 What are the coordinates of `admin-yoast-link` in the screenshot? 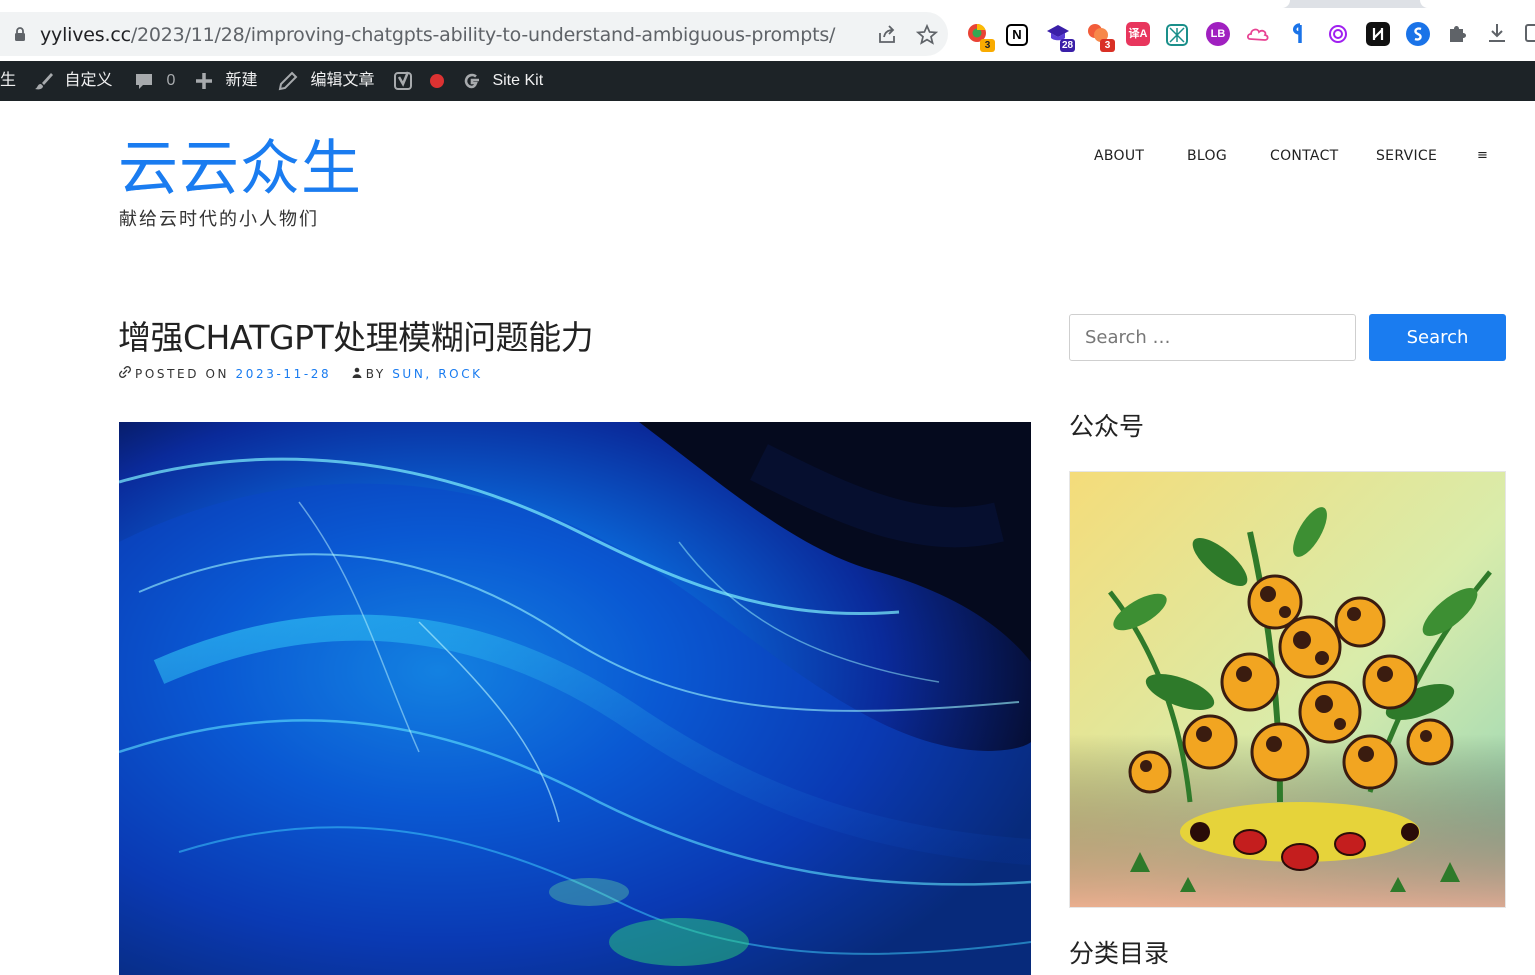 It's located at (419, 81).